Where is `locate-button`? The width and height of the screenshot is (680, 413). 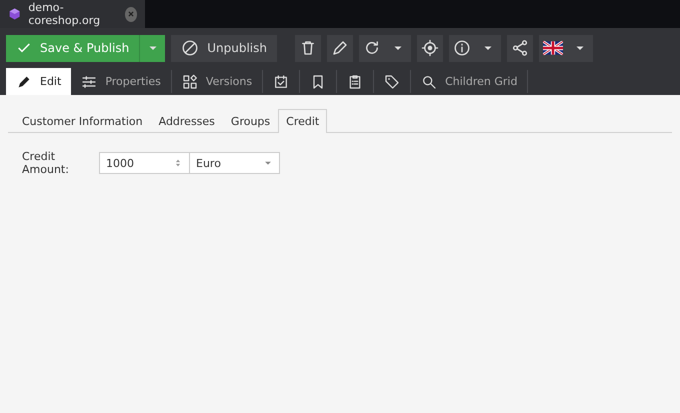 locate-button is located at coordinates (429, 48).